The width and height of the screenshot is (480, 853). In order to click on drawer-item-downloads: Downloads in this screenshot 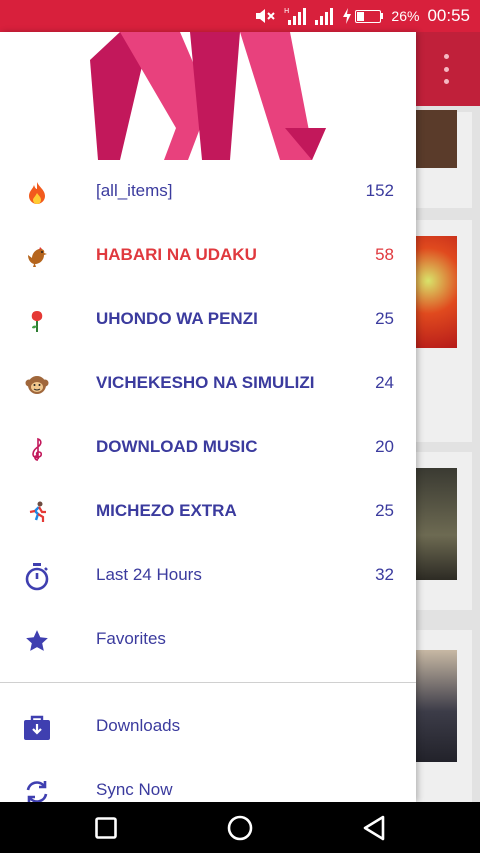, I will do `click(208, 727)`.